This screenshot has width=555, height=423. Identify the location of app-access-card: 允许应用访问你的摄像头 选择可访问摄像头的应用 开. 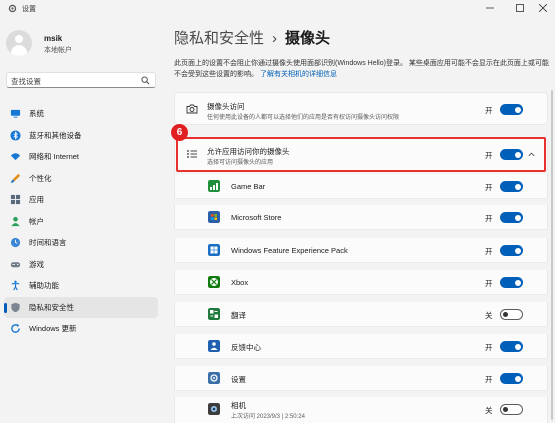
(361, 154).